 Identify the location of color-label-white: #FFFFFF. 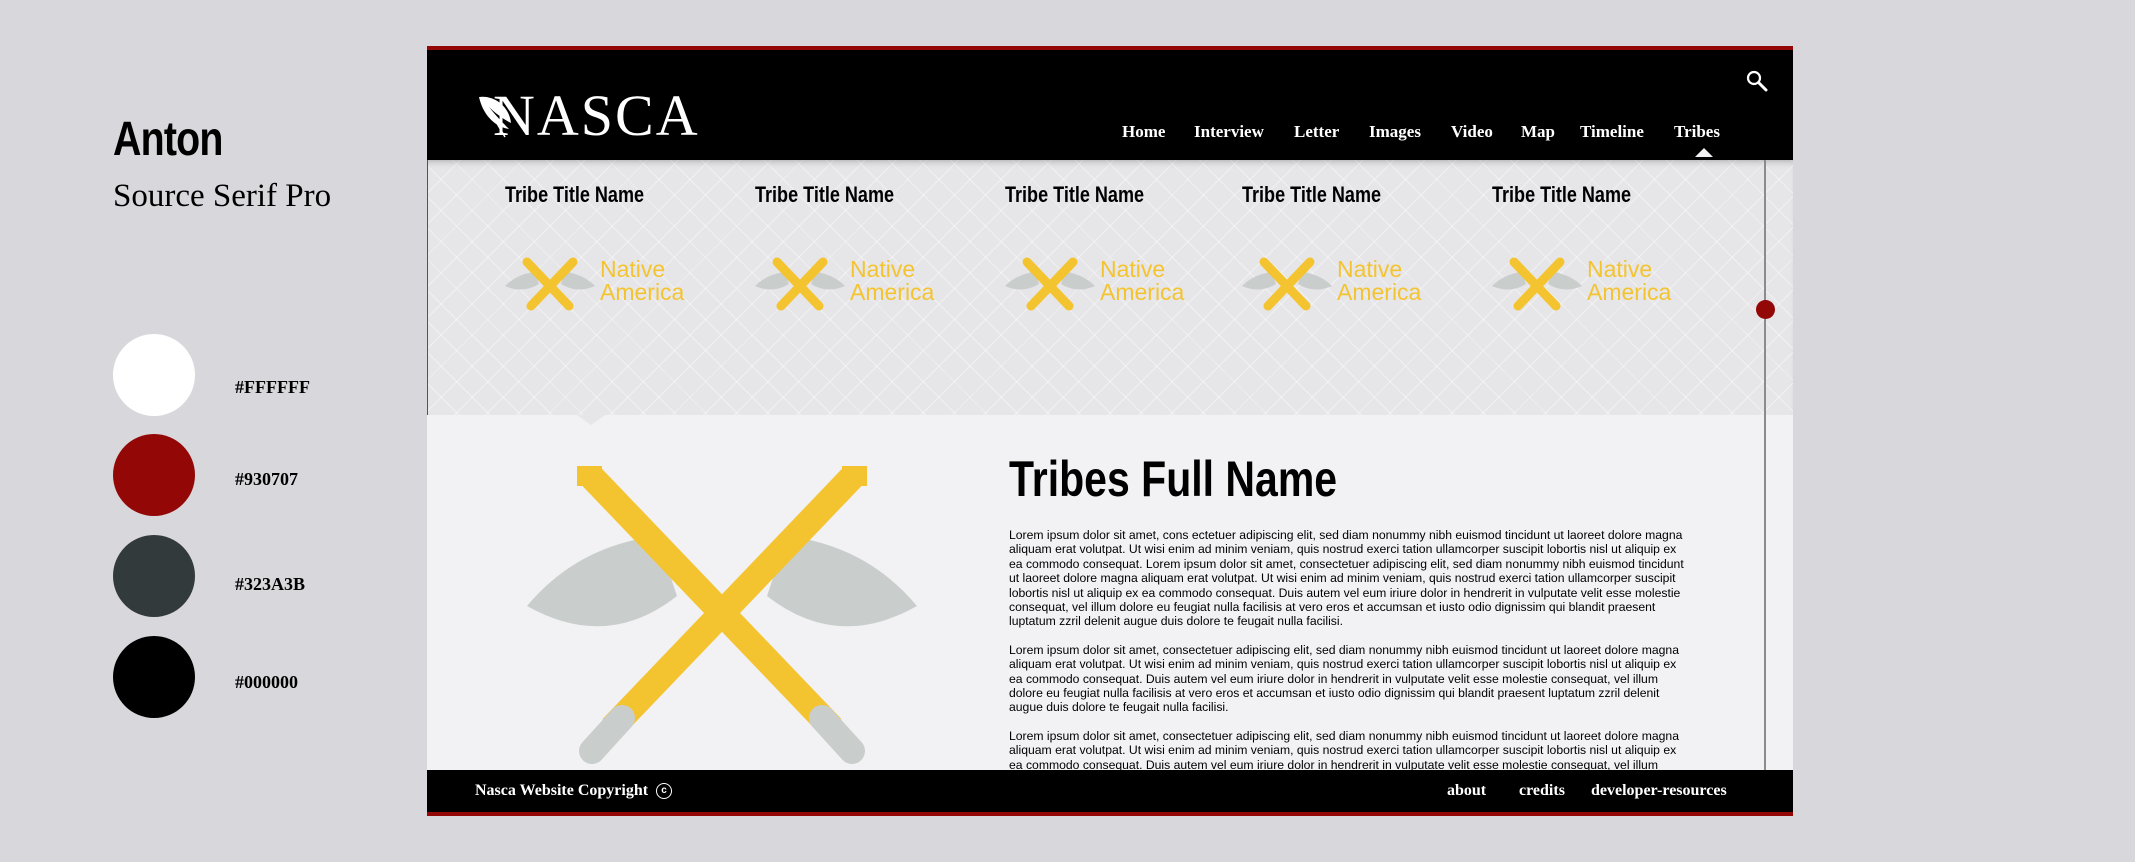
(272, 387).